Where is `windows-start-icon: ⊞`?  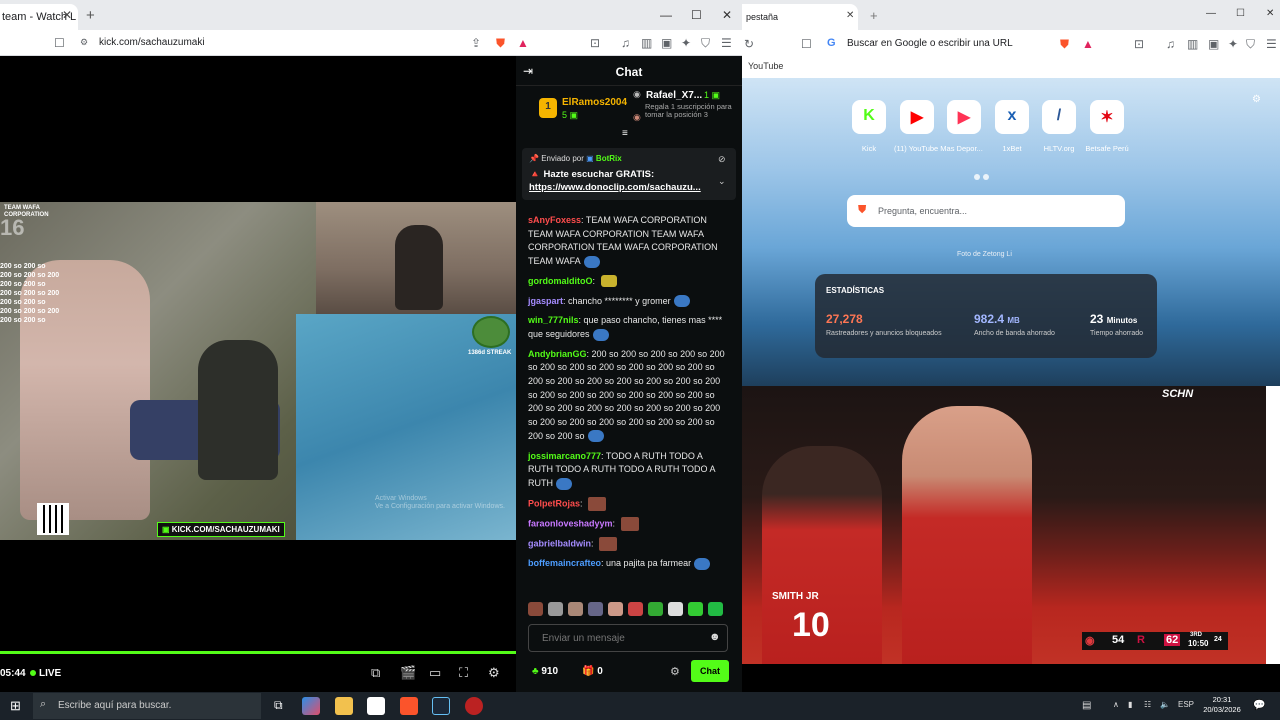
windows-start-icon: ⊞ is located at coordinates (15, 706).